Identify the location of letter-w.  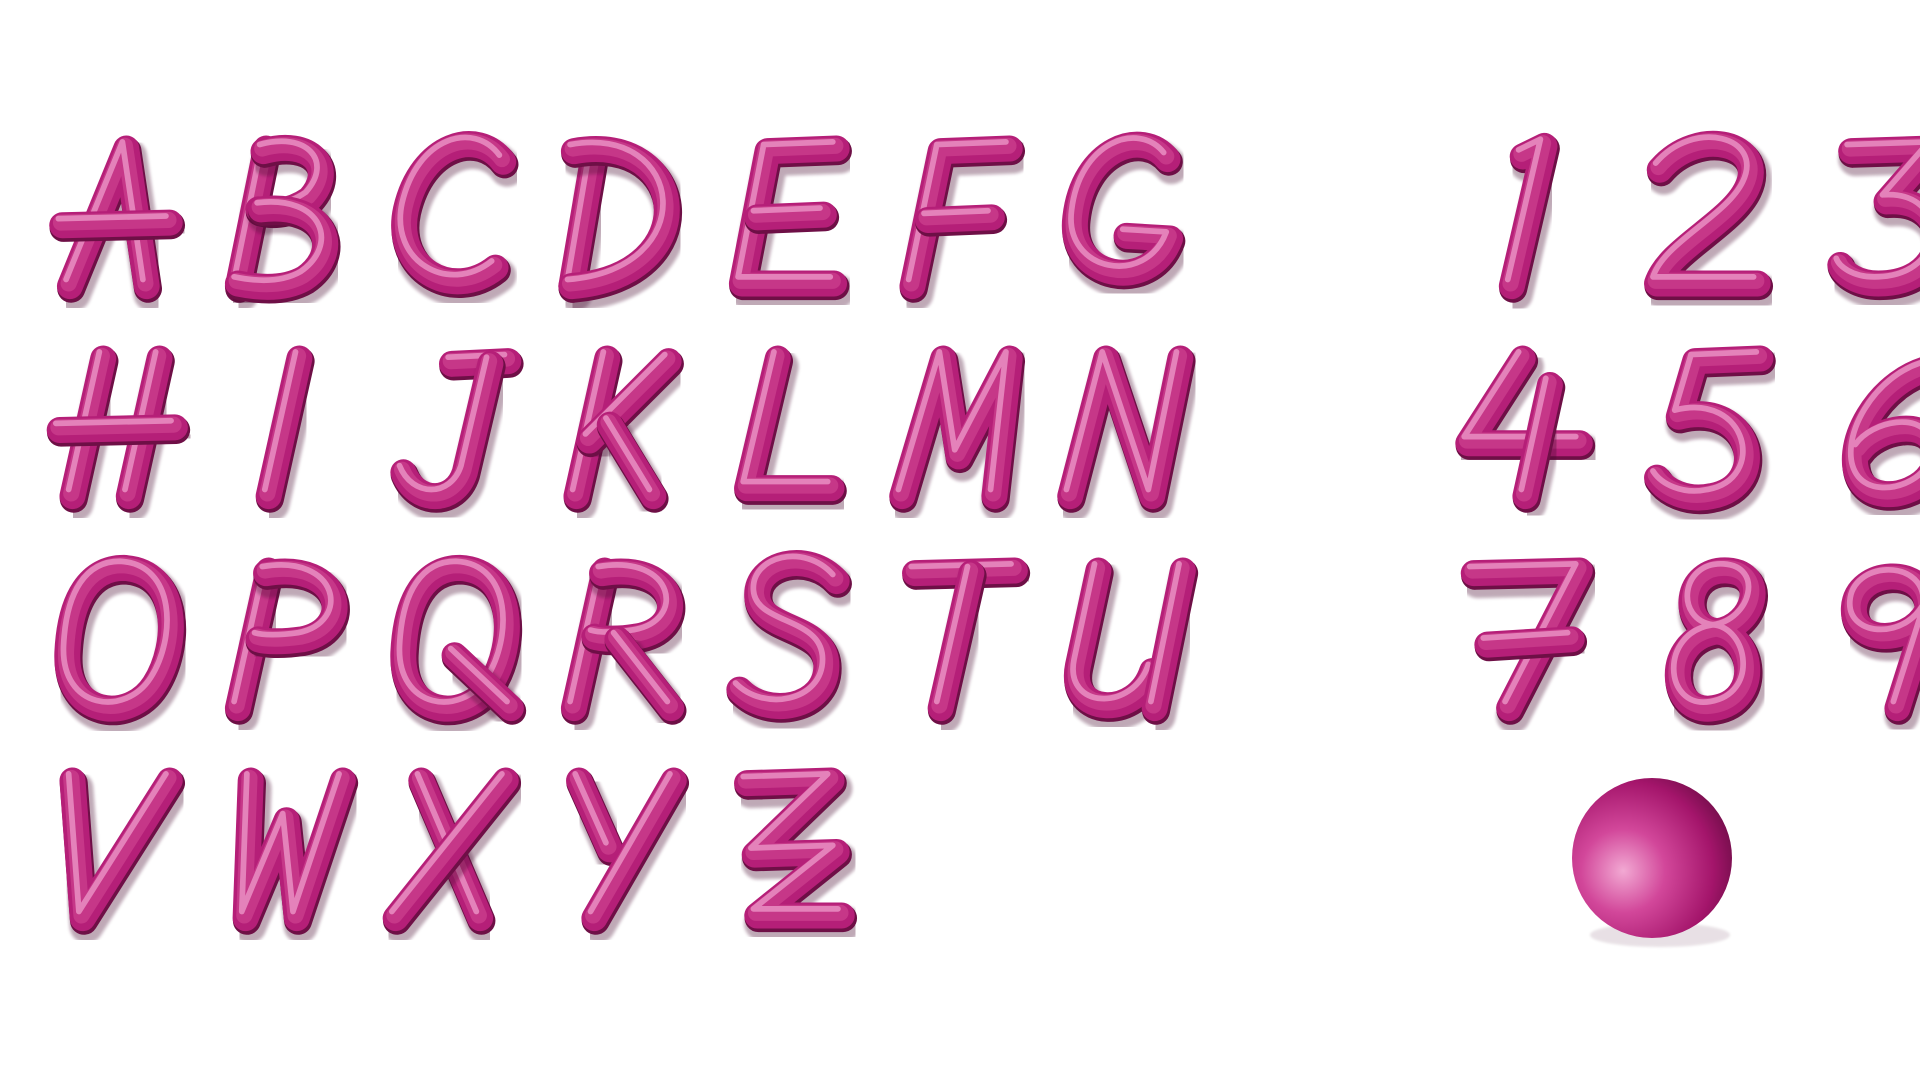
(294, 850).